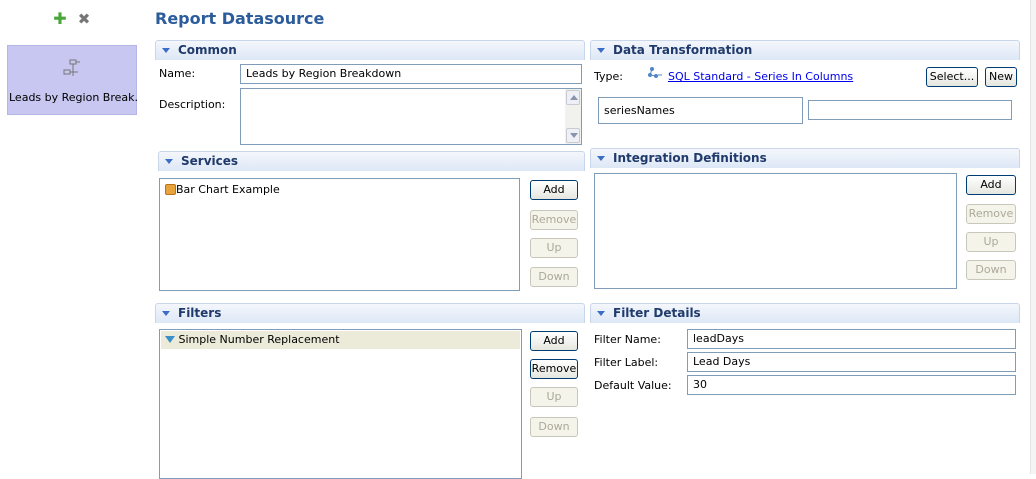  Describe the element at coordinates (370, 50) in the screenshot. I see `common-section-header: Common` at that location.